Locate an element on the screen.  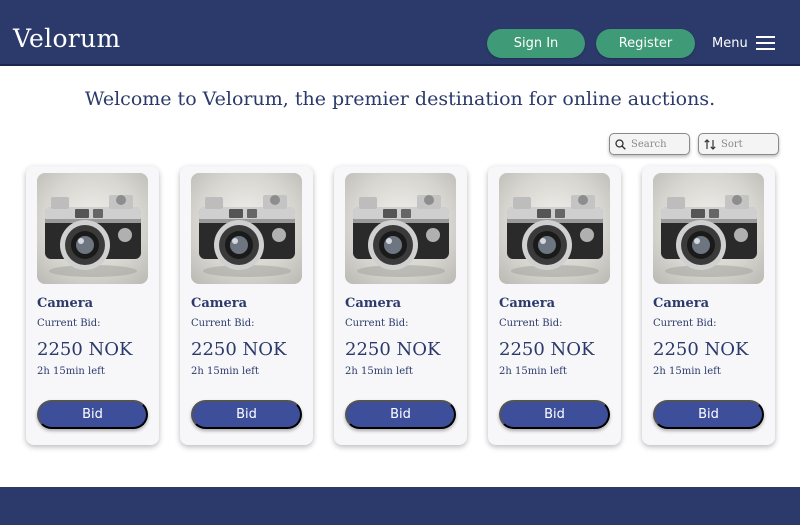
sort-label: Sort is located at coordinates (732, 144).